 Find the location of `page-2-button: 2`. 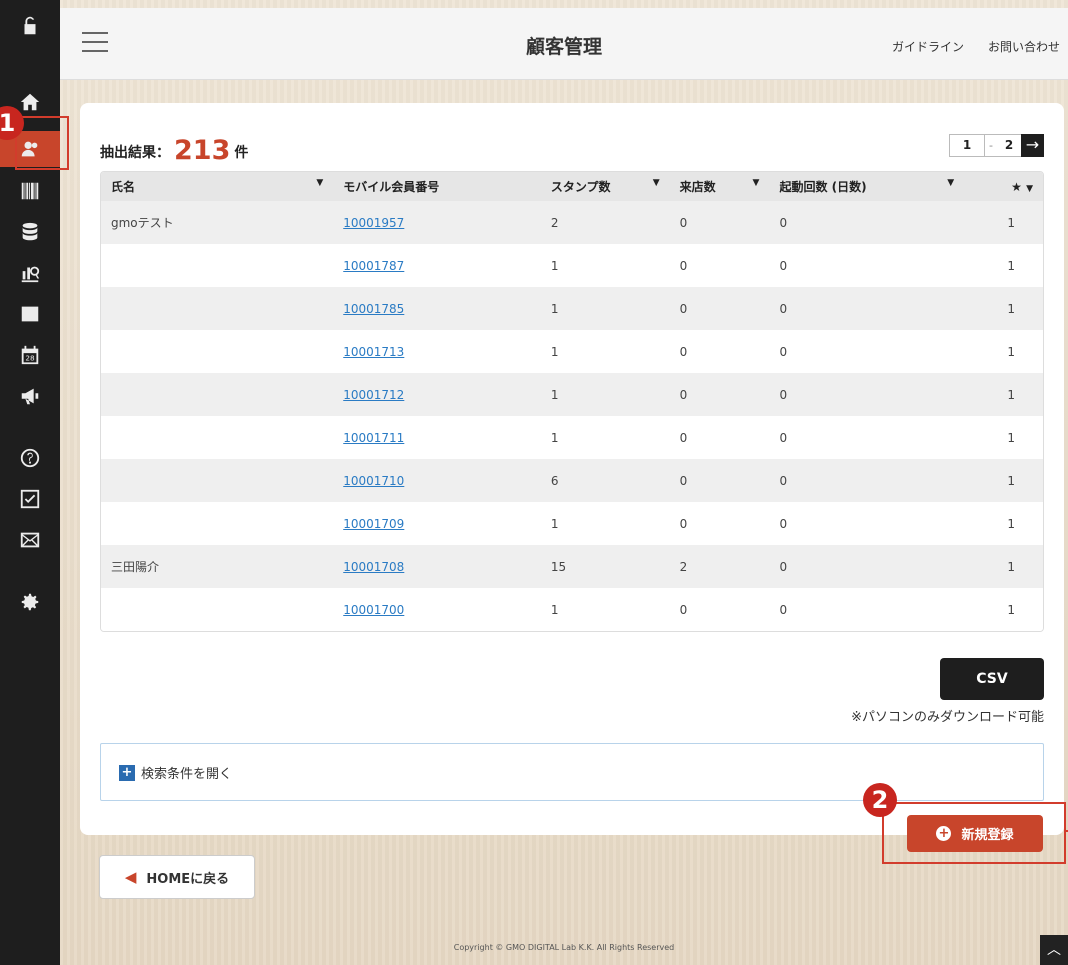

page-2-button: 2 is located at coordinates (1009, 145).